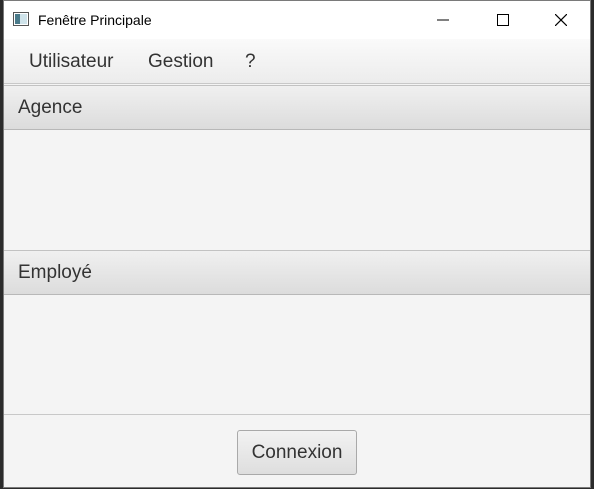 The height and width of the screenshot is (489, 594). Describe the element at coordinates (297, 107) in the screenshot. I see `pane-header-agence: Agence` at that location.